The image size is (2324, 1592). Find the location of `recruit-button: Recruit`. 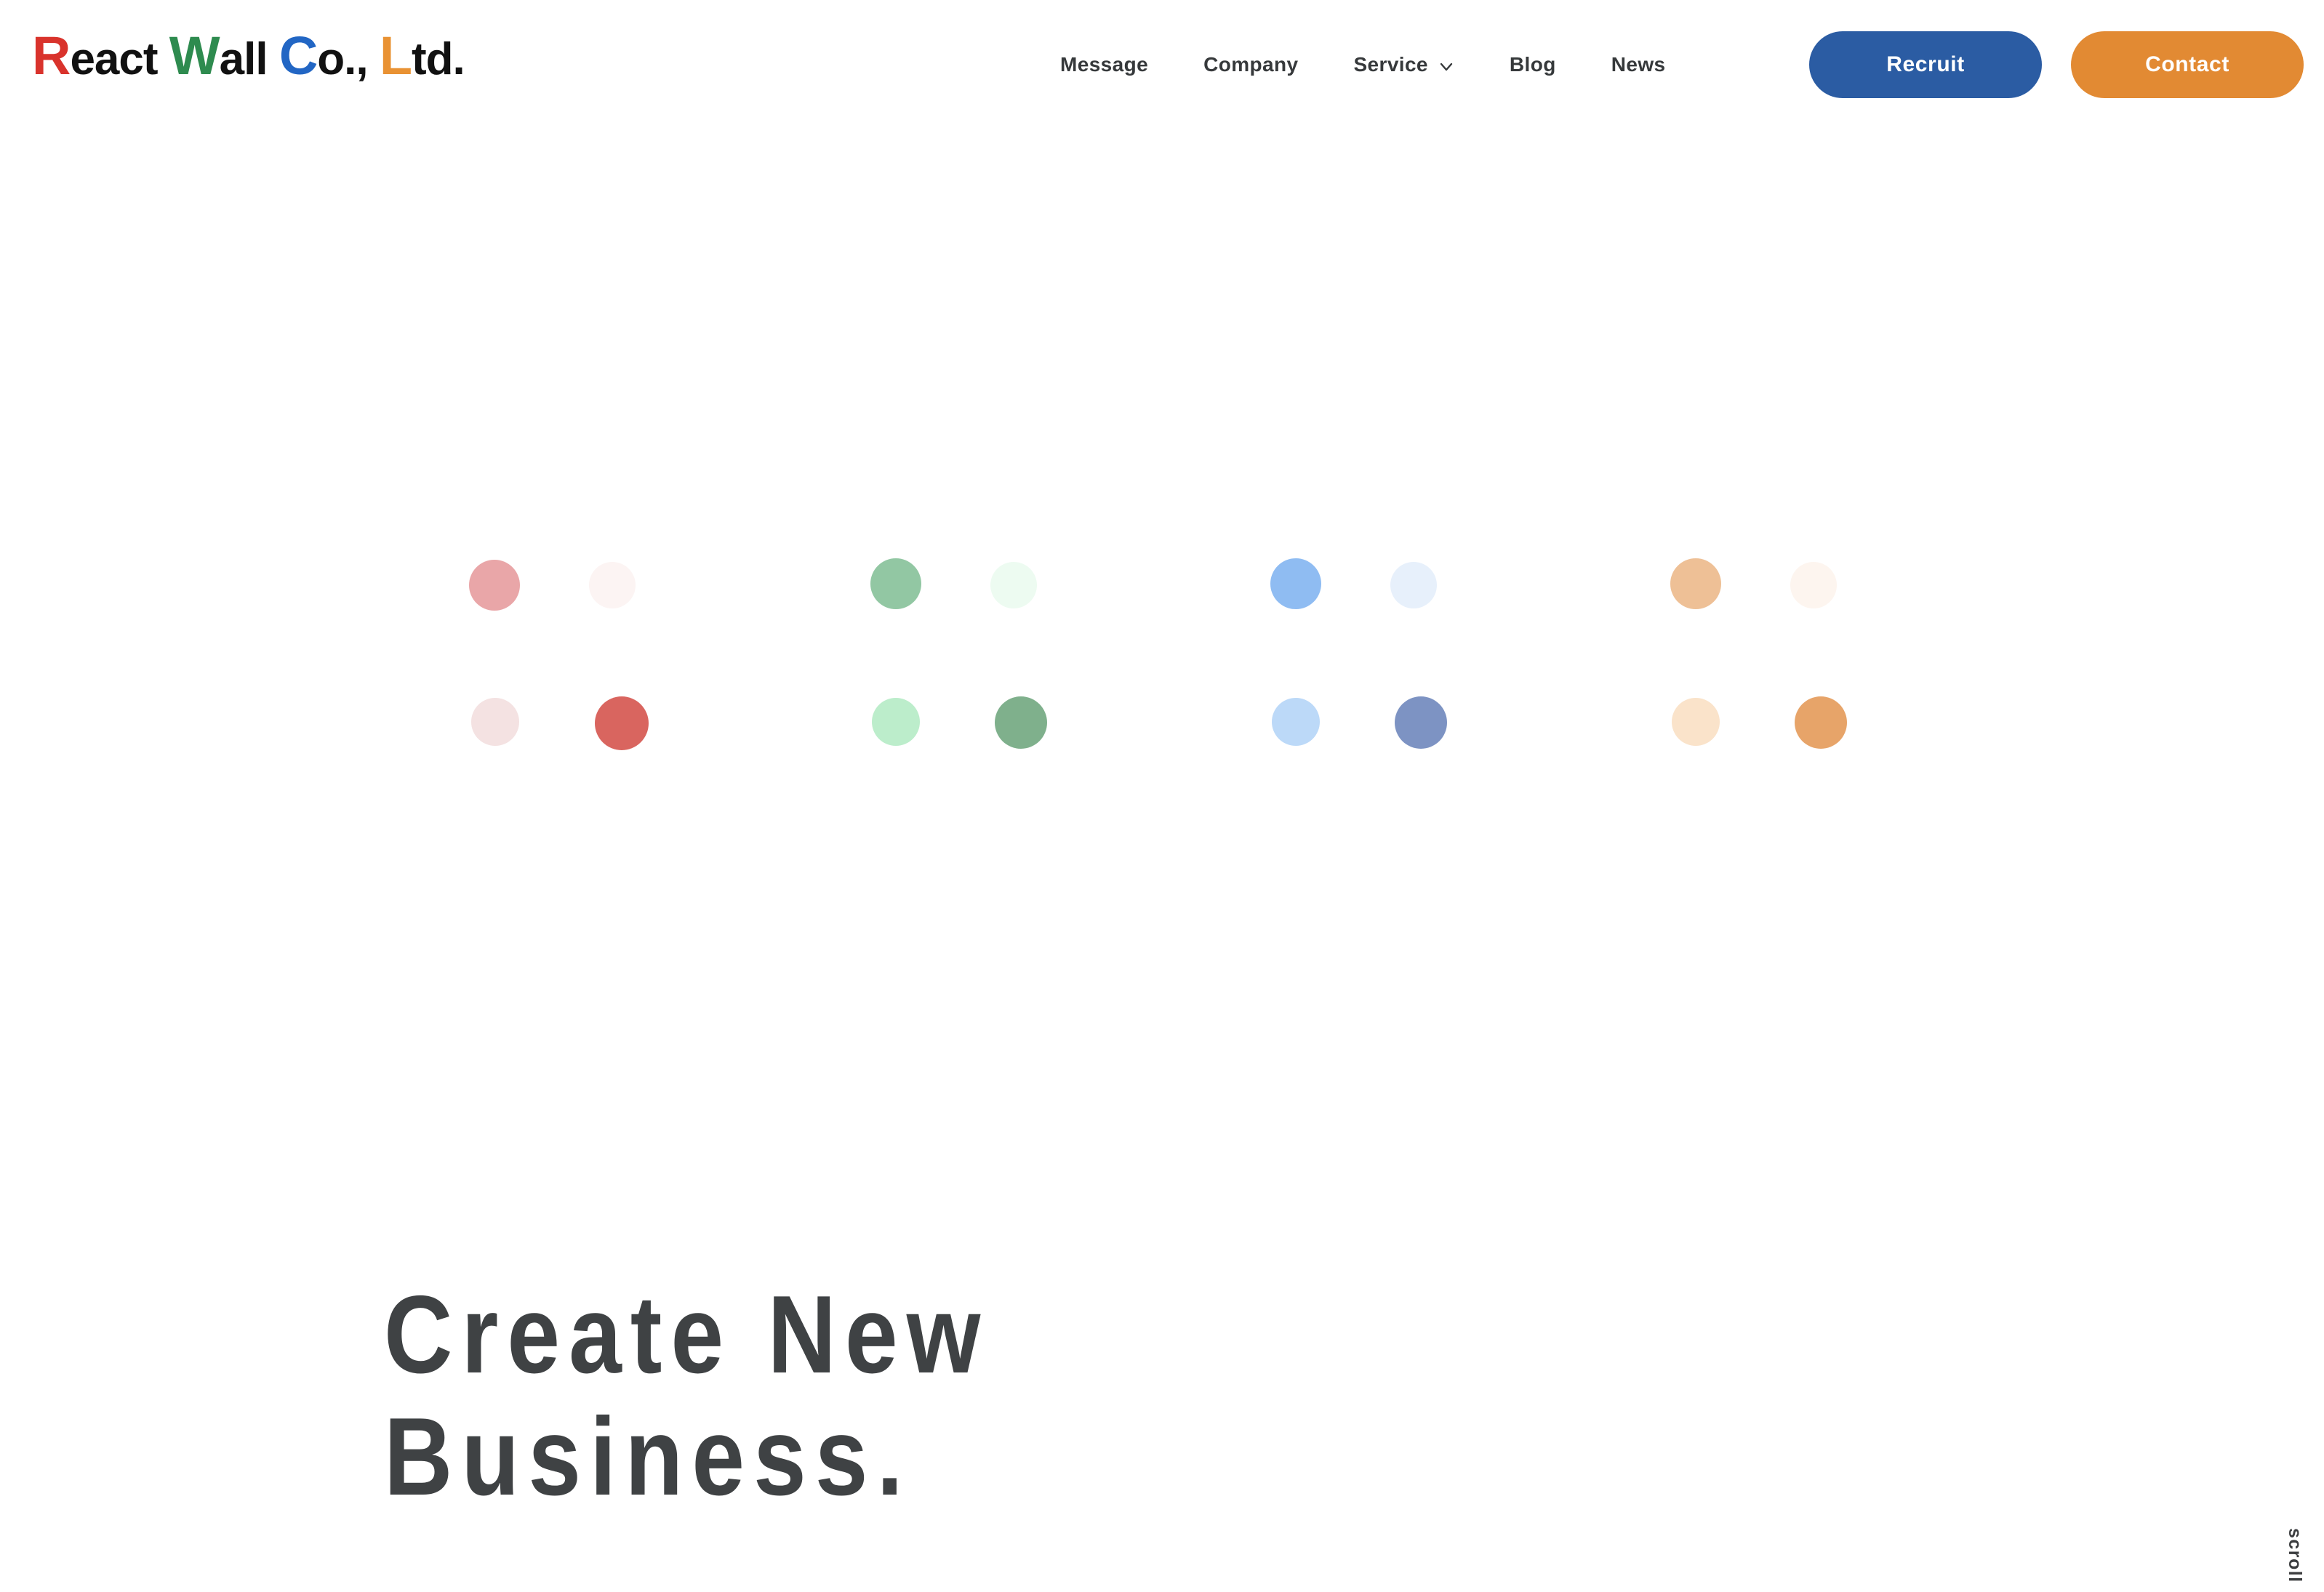

recruit-button: Recruit is located at coordinates (1925, 64).